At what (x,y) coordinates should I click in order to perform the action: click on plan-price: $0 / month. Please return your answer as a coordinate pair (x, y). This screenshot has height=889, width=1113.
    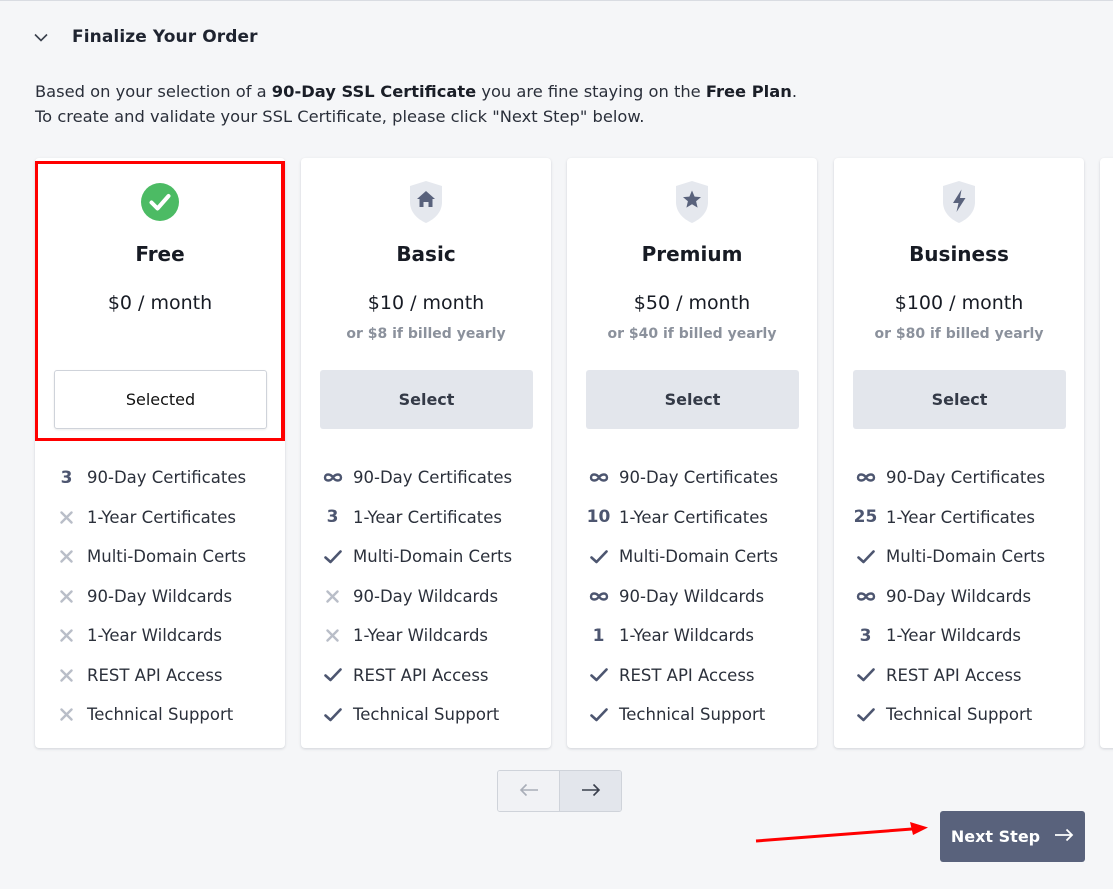
    Looking at the image, I should click on (160, 303).